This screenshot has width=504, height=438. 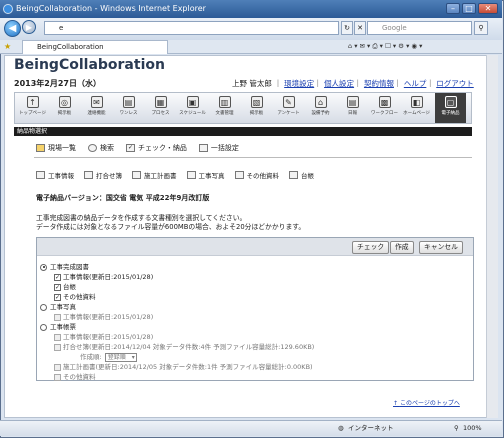 I want to click on doctab-label: 工事情報, so click(x=61, y=176).